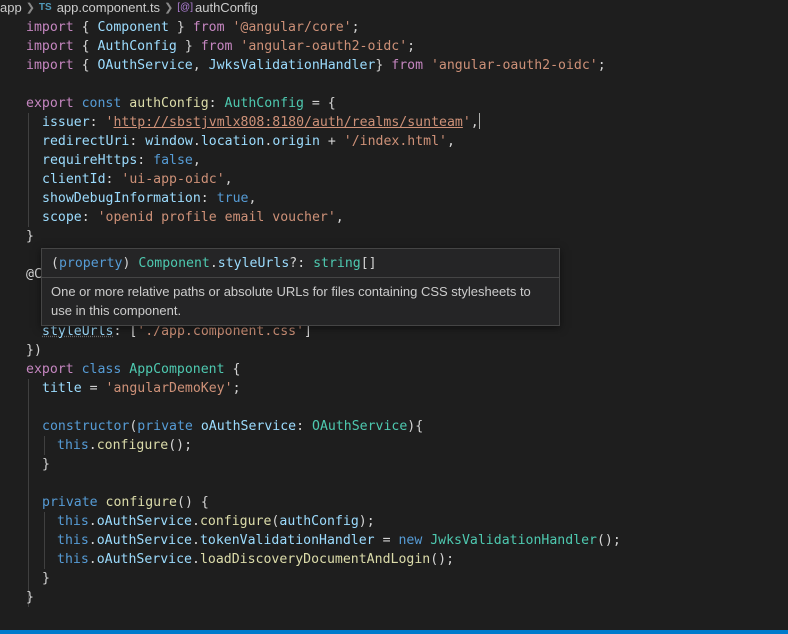 The image size is (788, 634). I want to click on code-line-10: showDebugInformation: true,, so click(149, 198).